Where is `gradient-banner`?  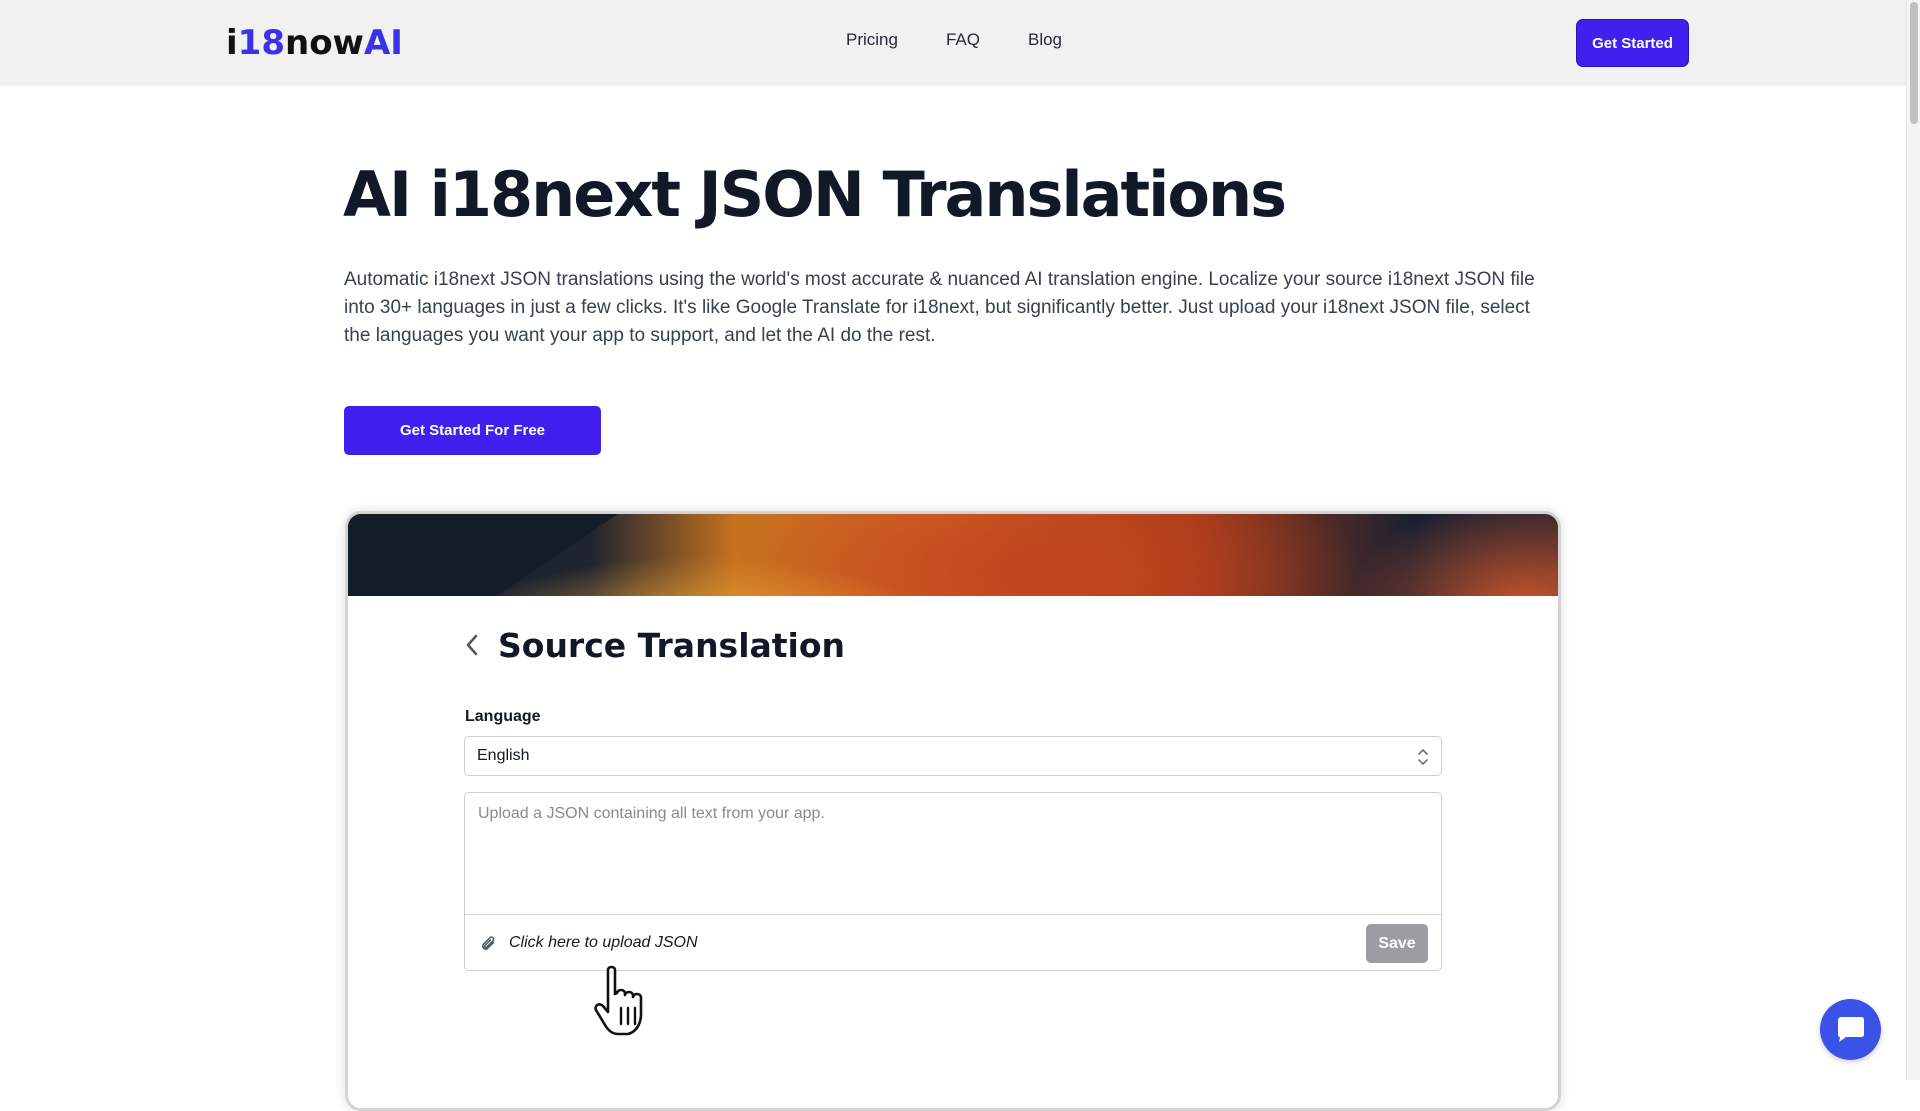 gradient-banner is located at coordinates (953, 555).